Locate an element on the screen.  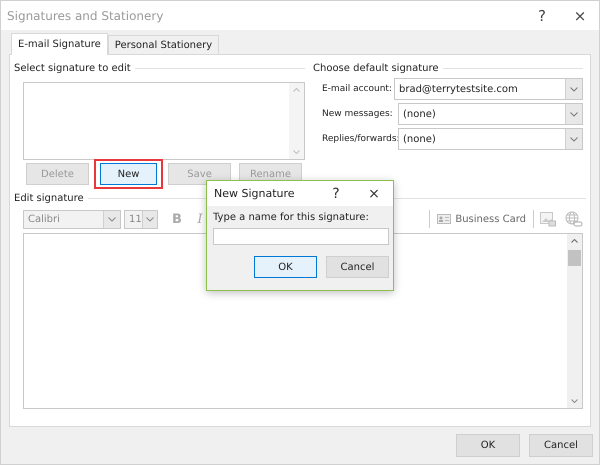
prompt-label: Type a name for this signature: is located at coordinates (291, 217).